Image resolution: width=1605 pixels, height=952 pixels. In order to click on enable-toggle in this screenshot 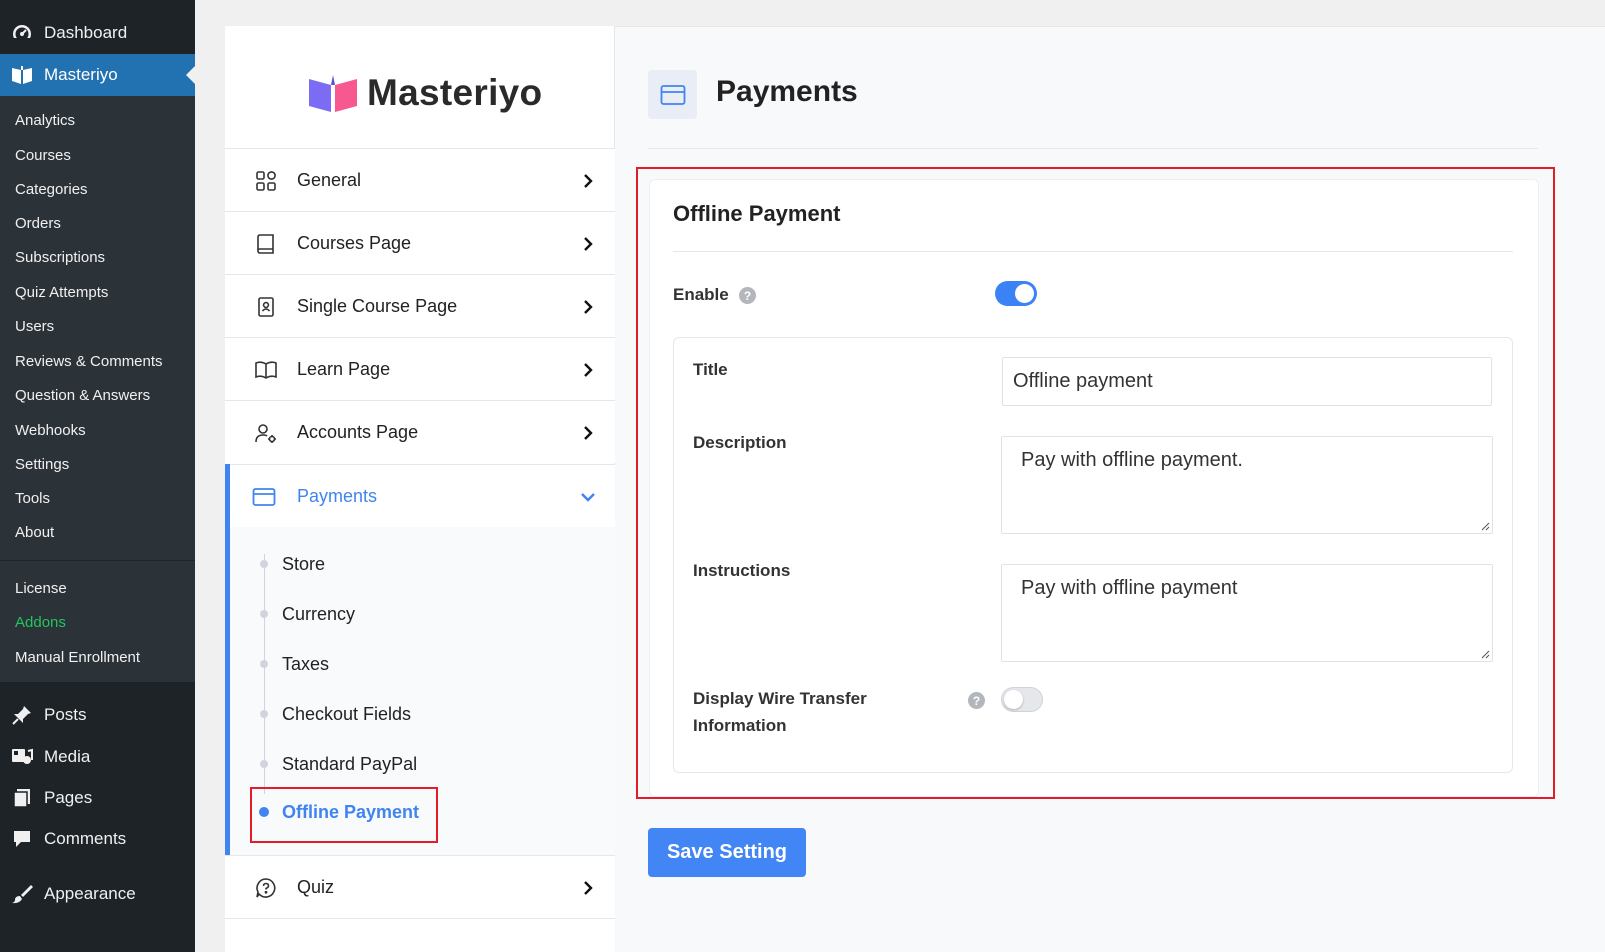, I will do `click(1016, 293)`.